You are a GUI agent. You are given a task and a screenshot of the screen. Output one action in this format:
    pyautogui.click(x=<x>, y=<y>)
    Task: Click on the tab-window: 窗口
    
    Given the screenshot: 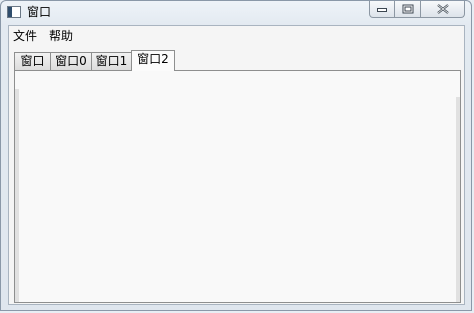 What is the action you would take?
    pyautogui.click(x=32, y=61)
    